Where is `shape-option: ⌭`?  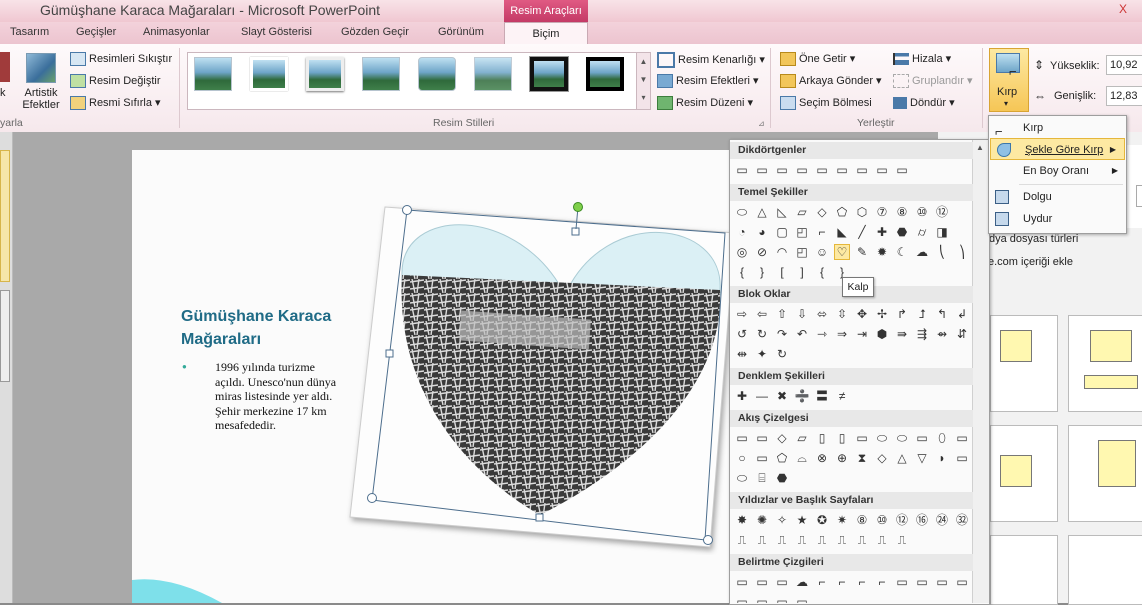 shape-option: ⌭ is located at coordinates (922, 232).